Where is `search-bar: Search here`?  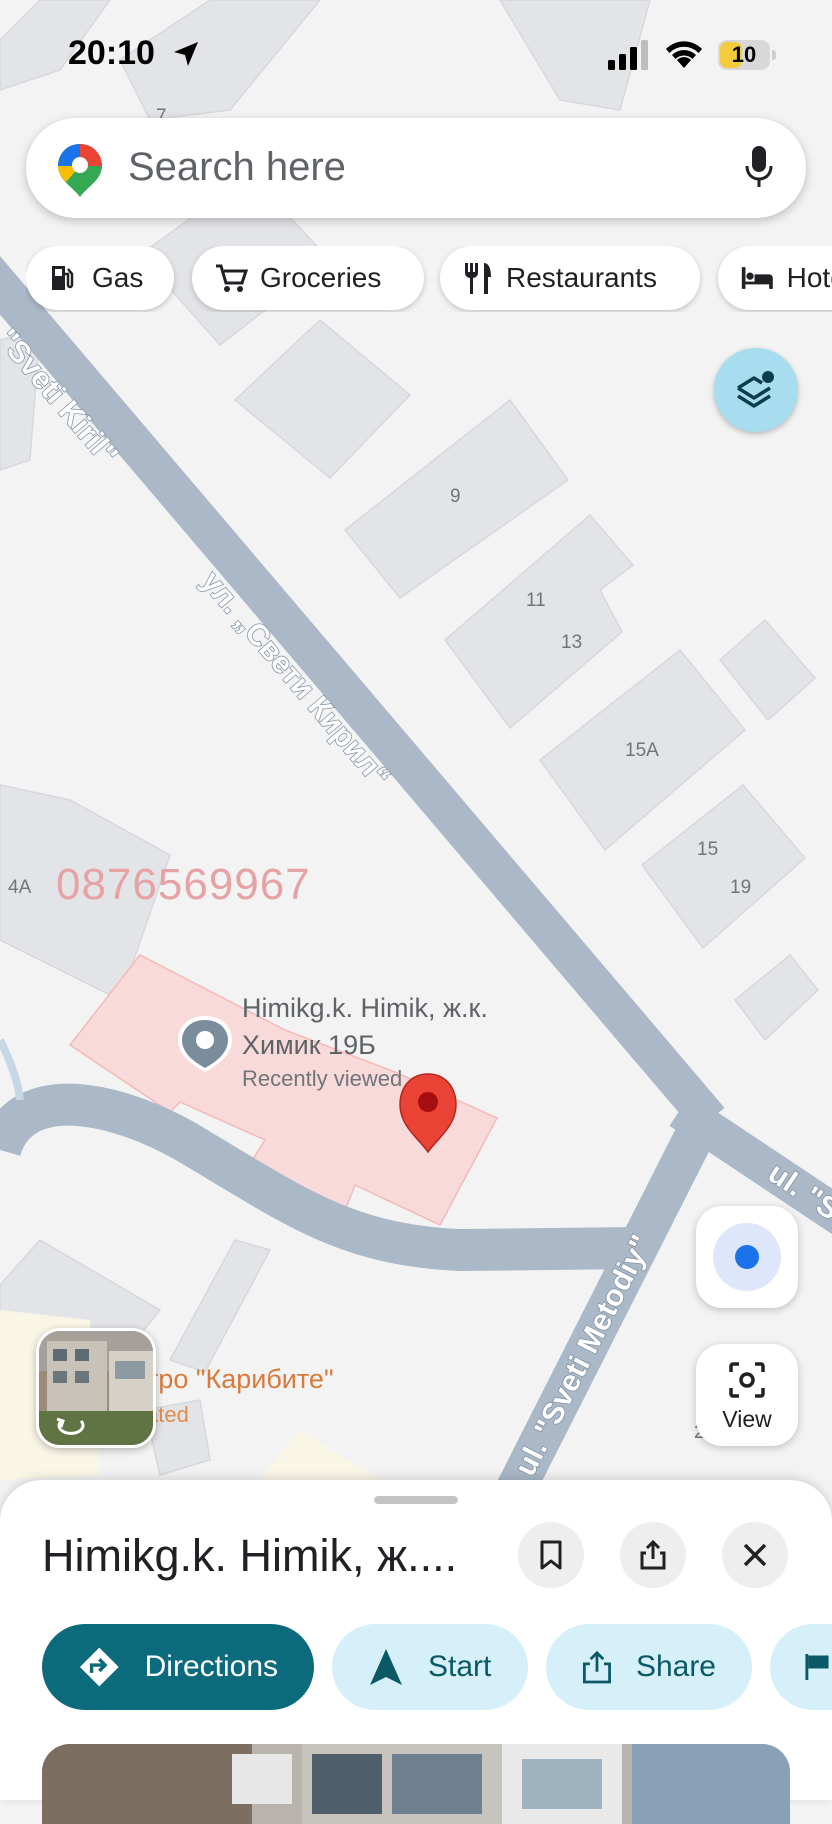
search-bar: Search here is located at coordinates (416, 168).